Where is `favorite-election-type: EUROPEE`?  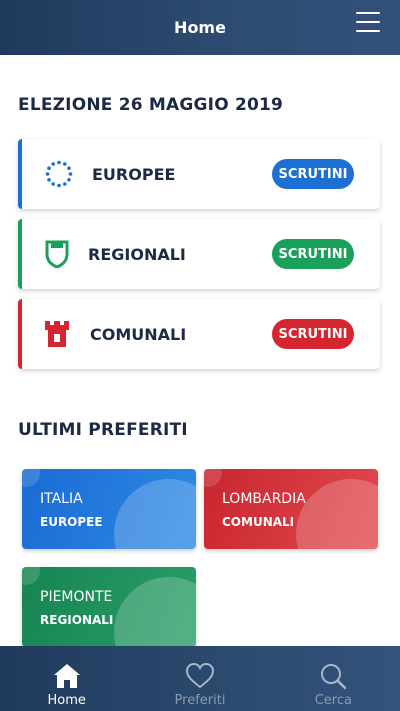 favorite-election-type: EUROPEE is located at coordinates (71, 522).